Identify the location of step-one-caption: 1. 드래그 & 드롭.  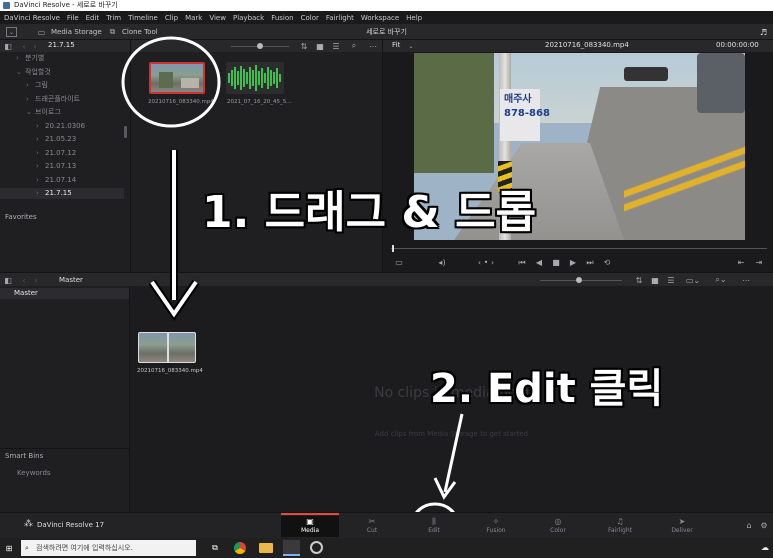
(369, 212).